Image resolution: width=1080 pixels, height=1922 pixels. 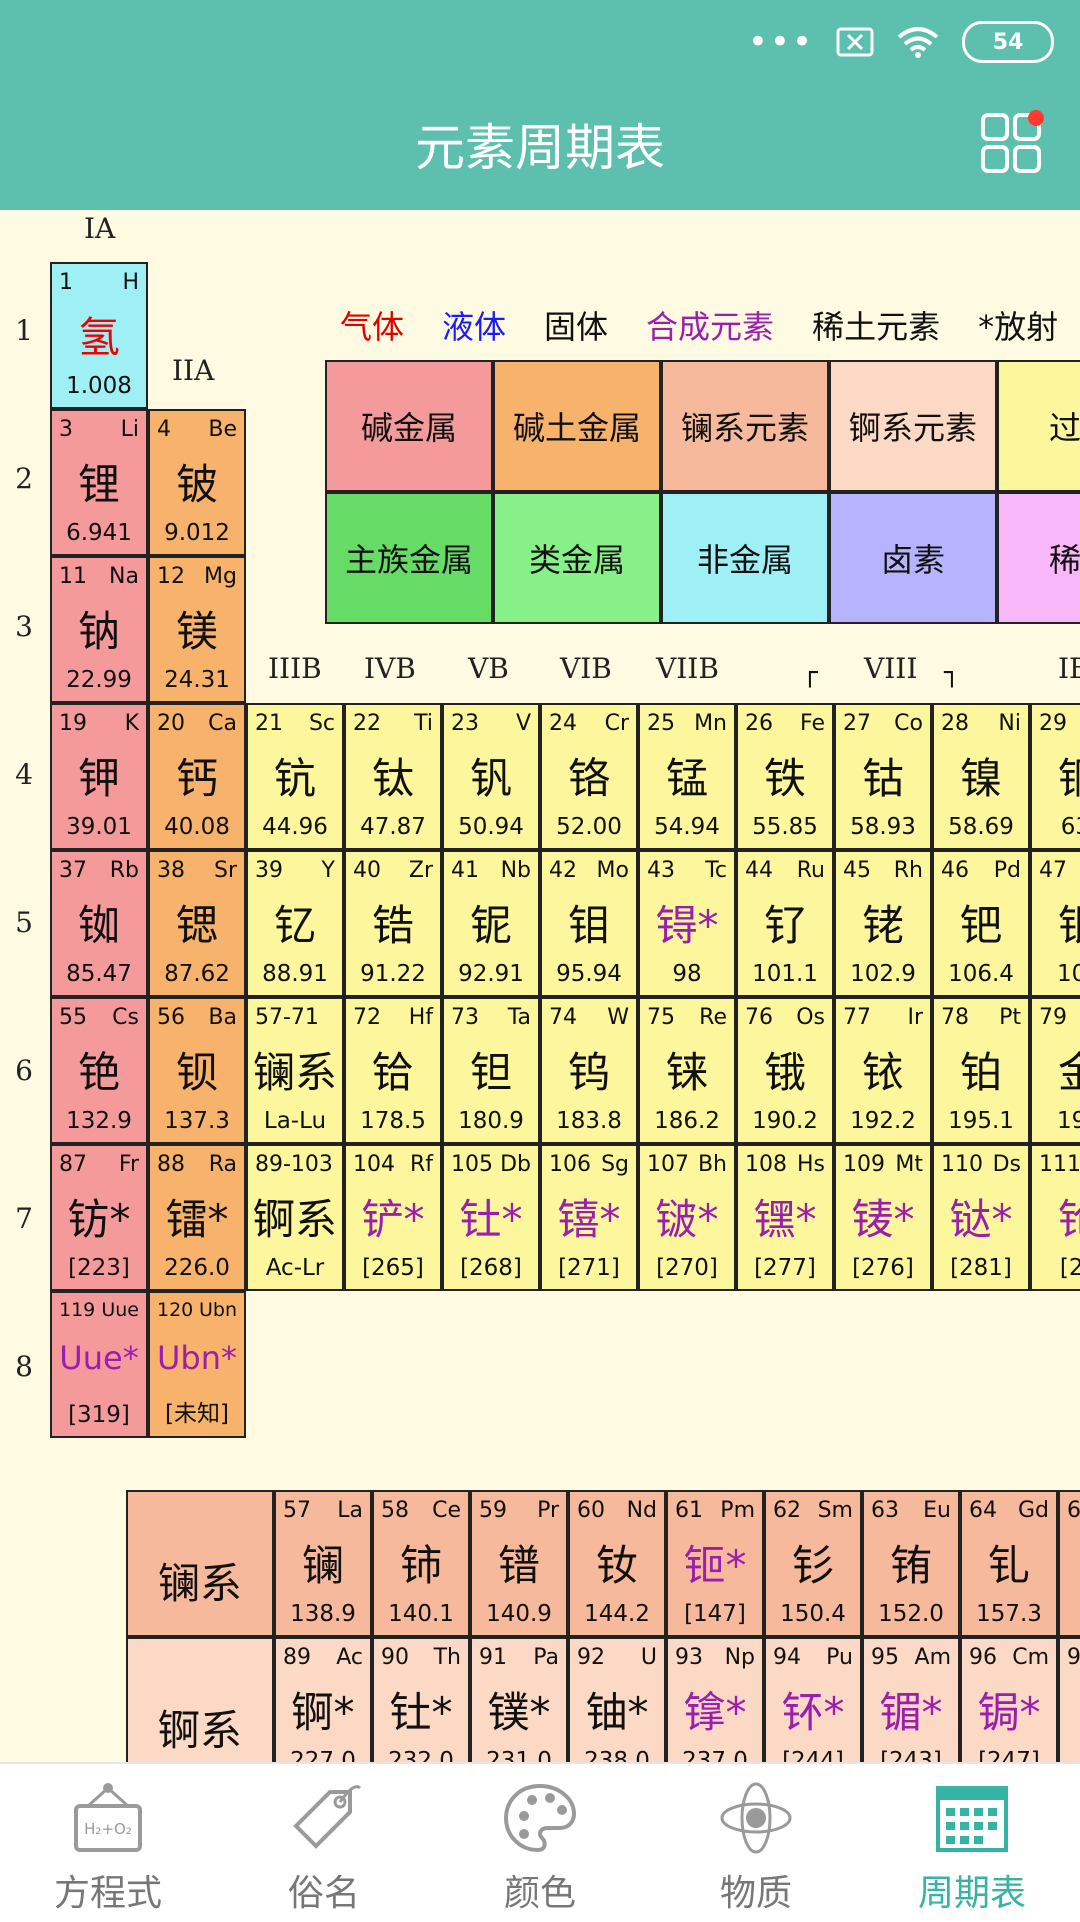 What do you see at coordinates (328, 870) in the screenshot?
I see `element-symbol: Y` at bounding box center [328, 870].